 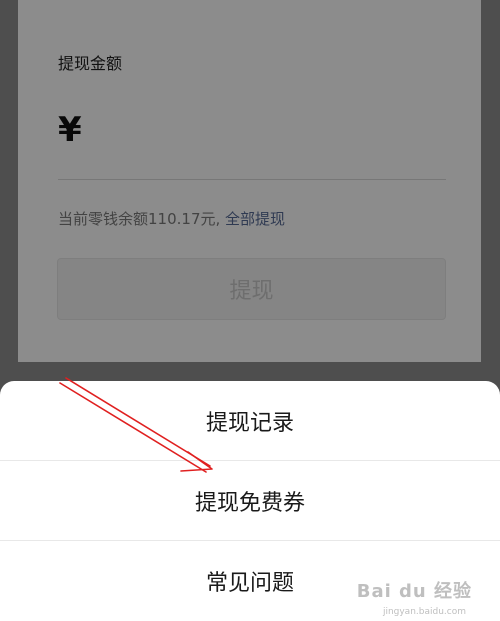 What do you see at coordinates (424, 612) in the screenshot?
I see `watermark-url: jingyan.baidu.com` at bounding box center [424, 612].